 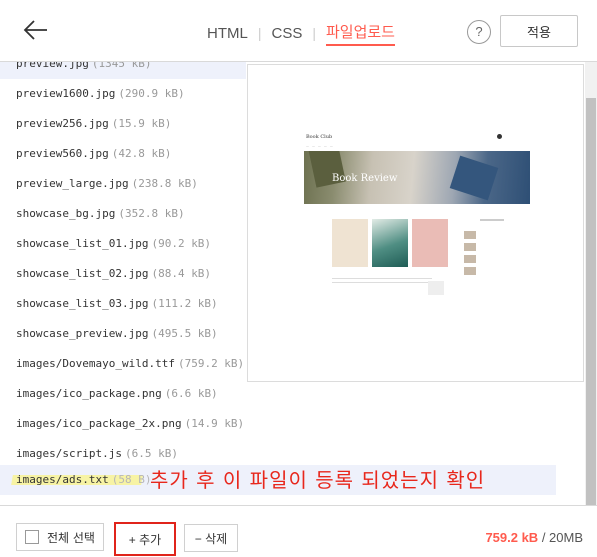 What do you see at coordinates (191, 393) in the screenshot?
I see `file-size: (6.6 kB)` at bounding box center [191, 393].